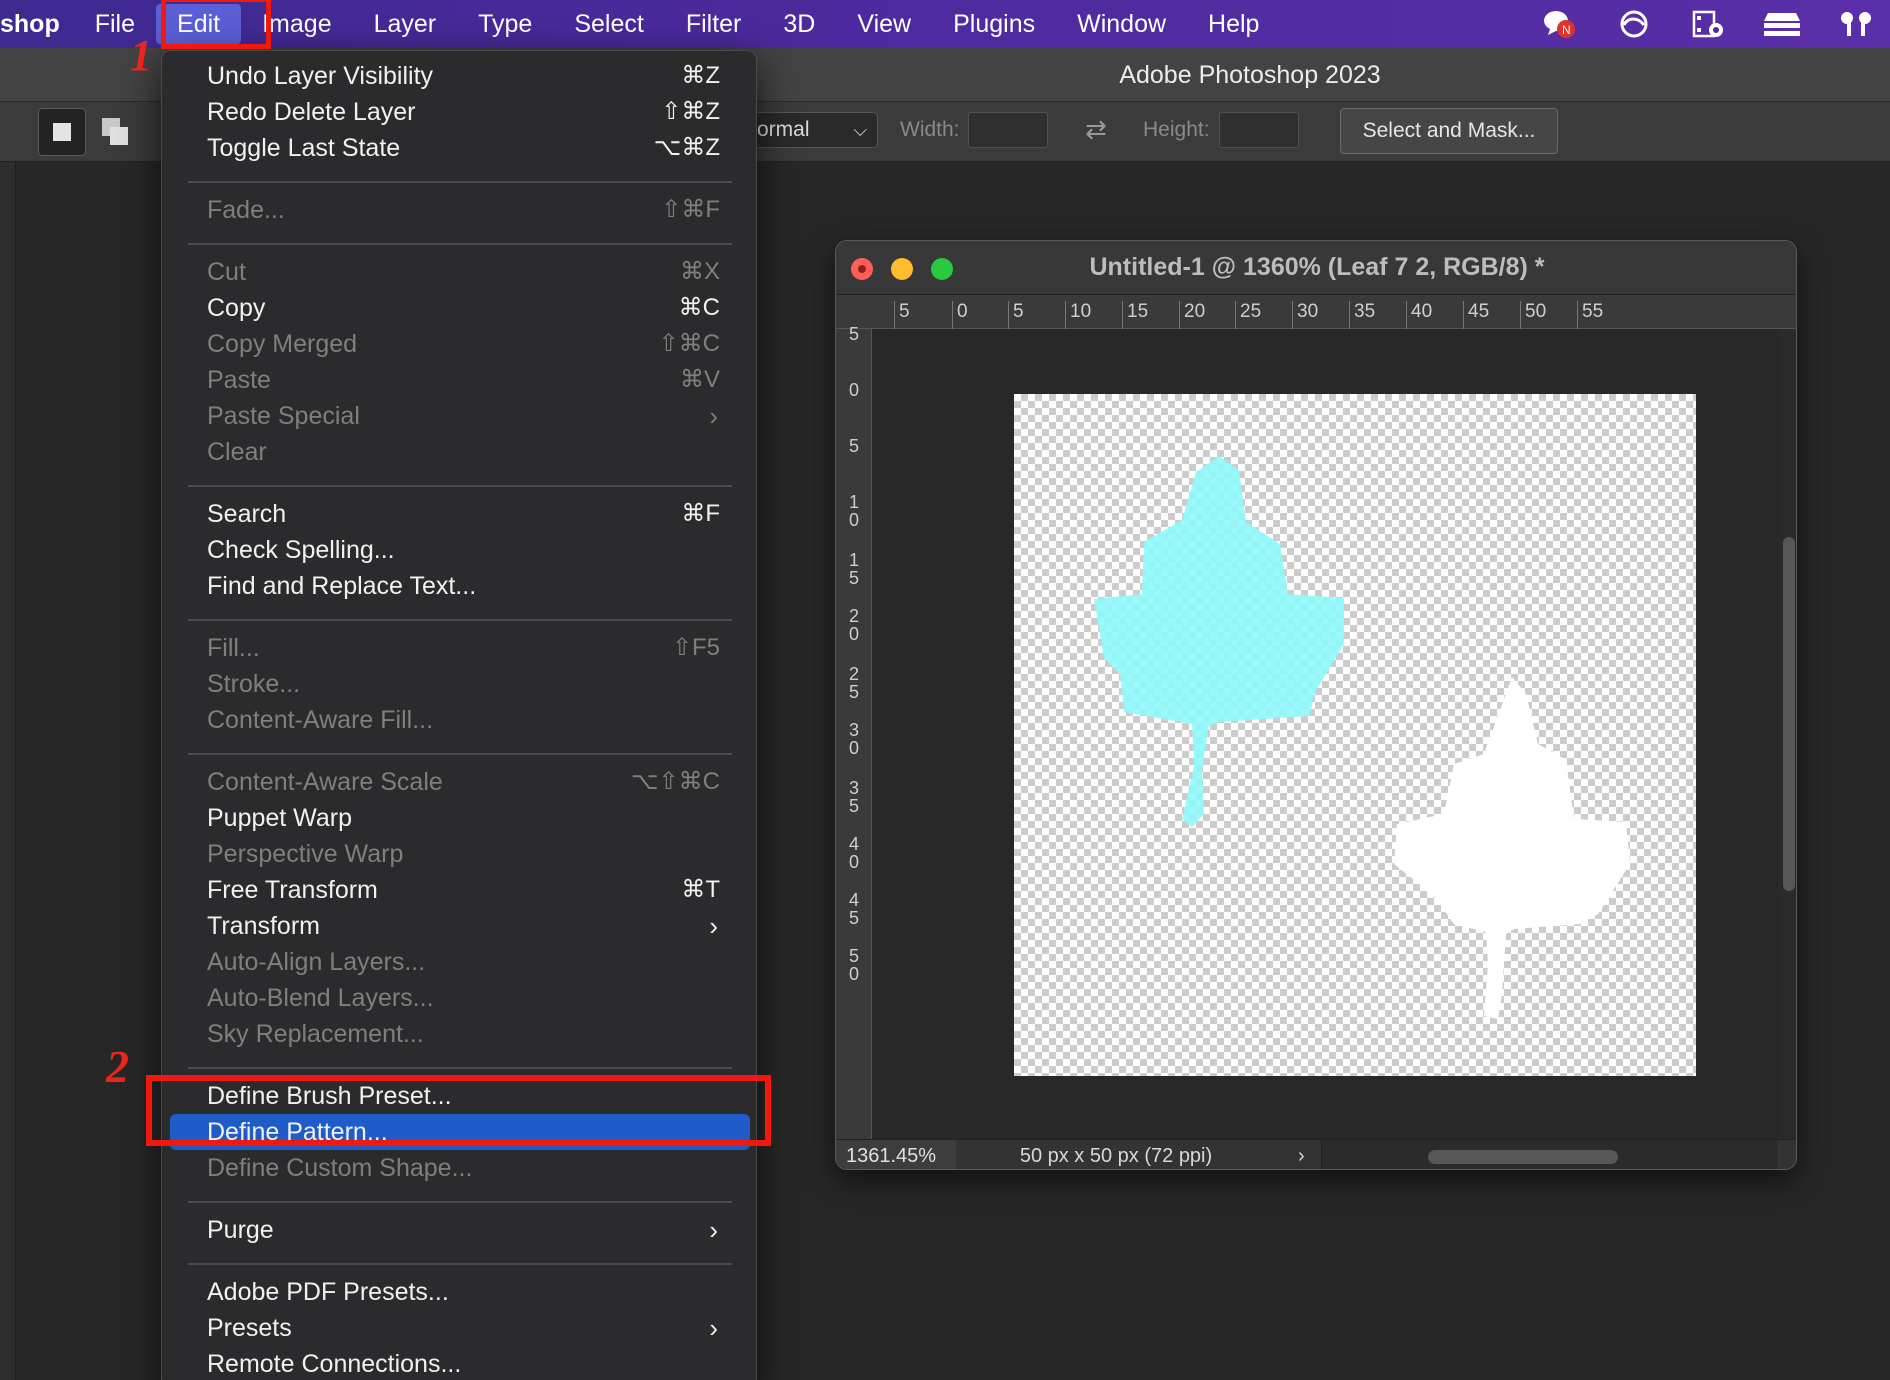 The height and width of the screenshot is (1380, 1890). I want to click on zoom-level-field: 1361.45%, so click(896, 1154).